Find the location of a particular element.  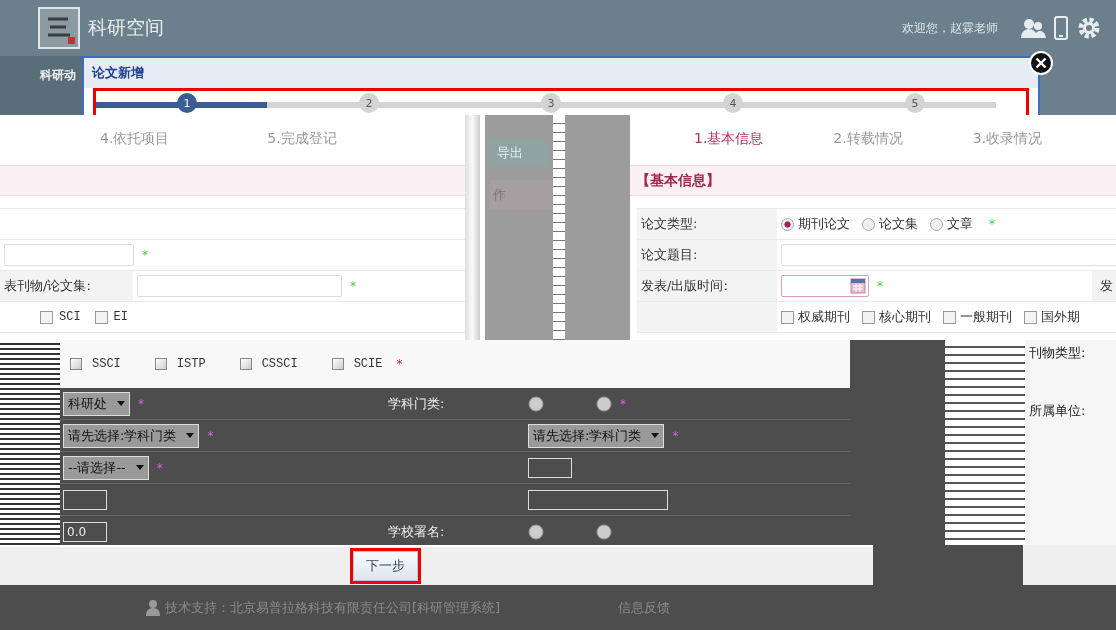

checkbox-label: SCIE is located at coordinates (368, 364).